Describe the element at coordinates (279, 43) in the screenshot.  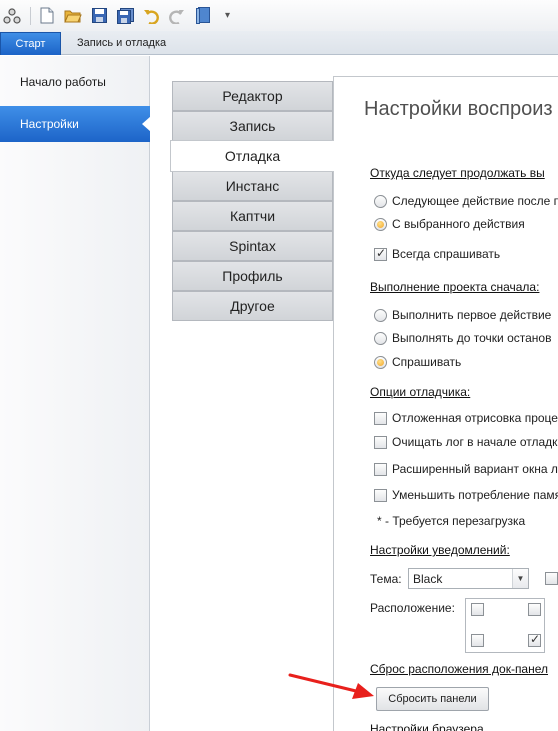
I see `ribbon-tab-bar: Старт Запись и отладка` at that location.